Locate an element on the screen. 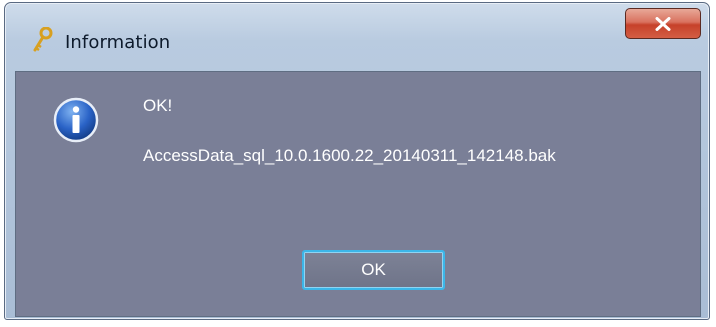  close-button is located at coordinates (663, 23).